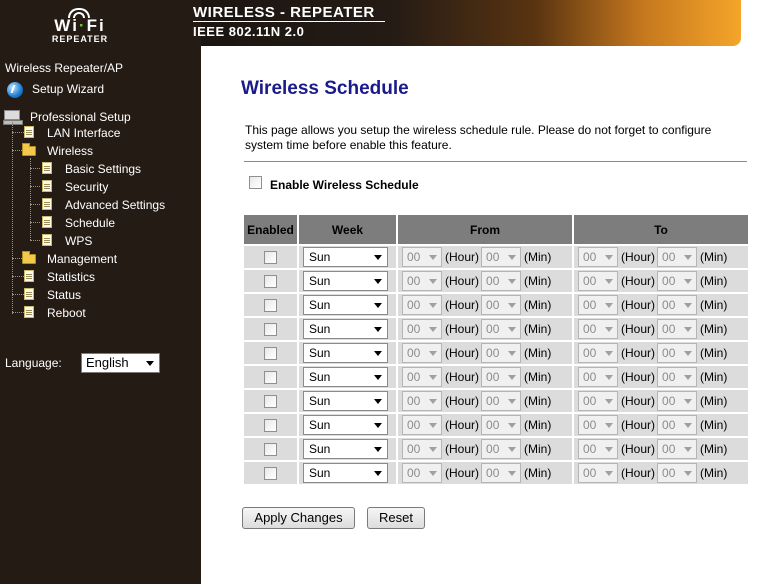 The height and width of the screenshot is (584, 782). Describe the element at coordinates (70, 151) in the screenshot. I see `sidebar-item-wireless: Wireless` at that location.